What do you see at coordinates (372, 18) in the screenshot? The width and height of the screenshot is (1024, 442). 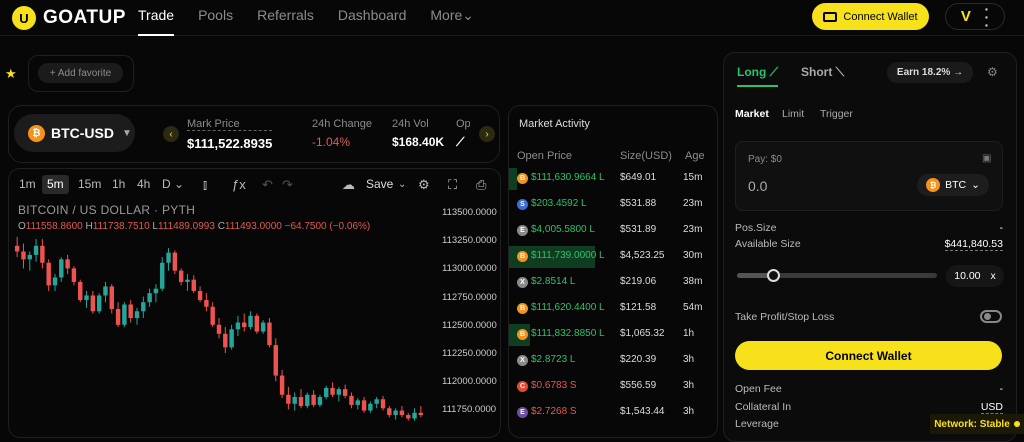 I see `nav-dashboard: Dashboard` at bounding box center [372, 18].